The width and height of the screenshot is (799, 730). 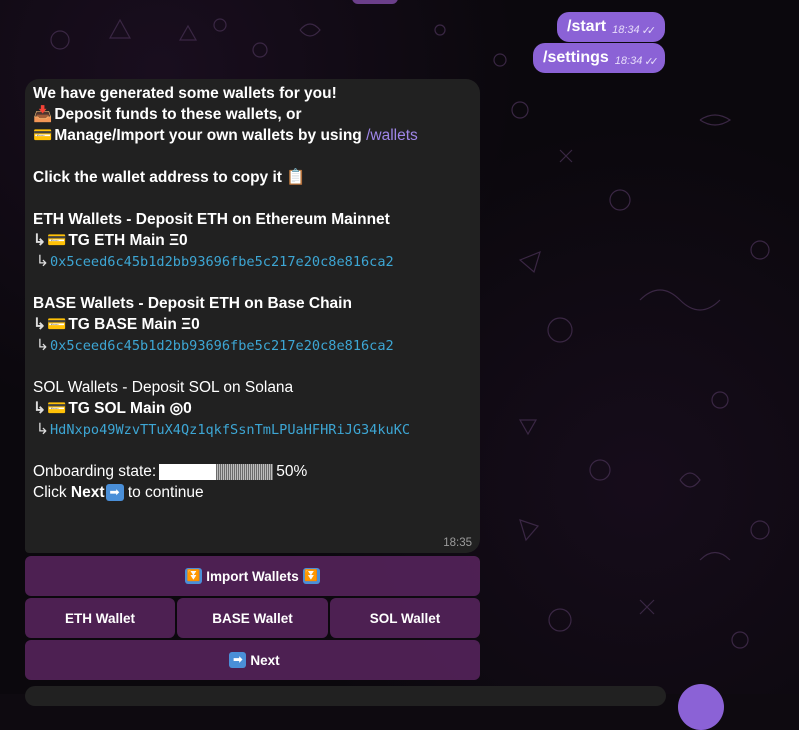 I want to click on base-section-header: BASE Wallets - Deposit ETH on Base Chain, so click(x=192, y=303).